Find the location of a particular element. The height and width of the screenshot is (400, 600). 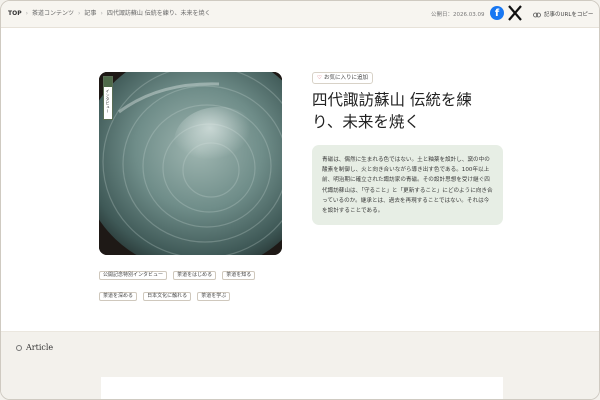

page-title: 四代諏訪蘇山 伝統を練り、未来を焼く is located at coordinates (392, 111).